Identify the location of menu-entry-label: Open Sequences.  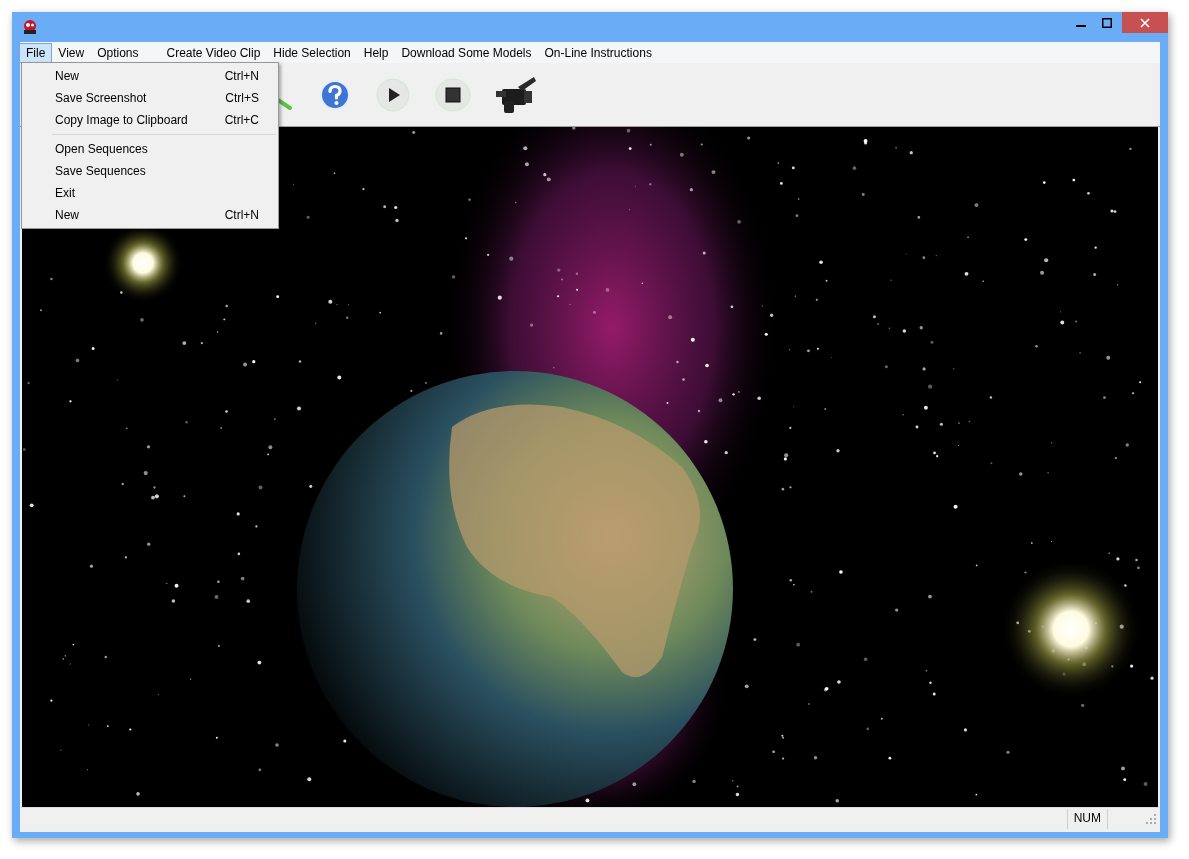
(101, 149).